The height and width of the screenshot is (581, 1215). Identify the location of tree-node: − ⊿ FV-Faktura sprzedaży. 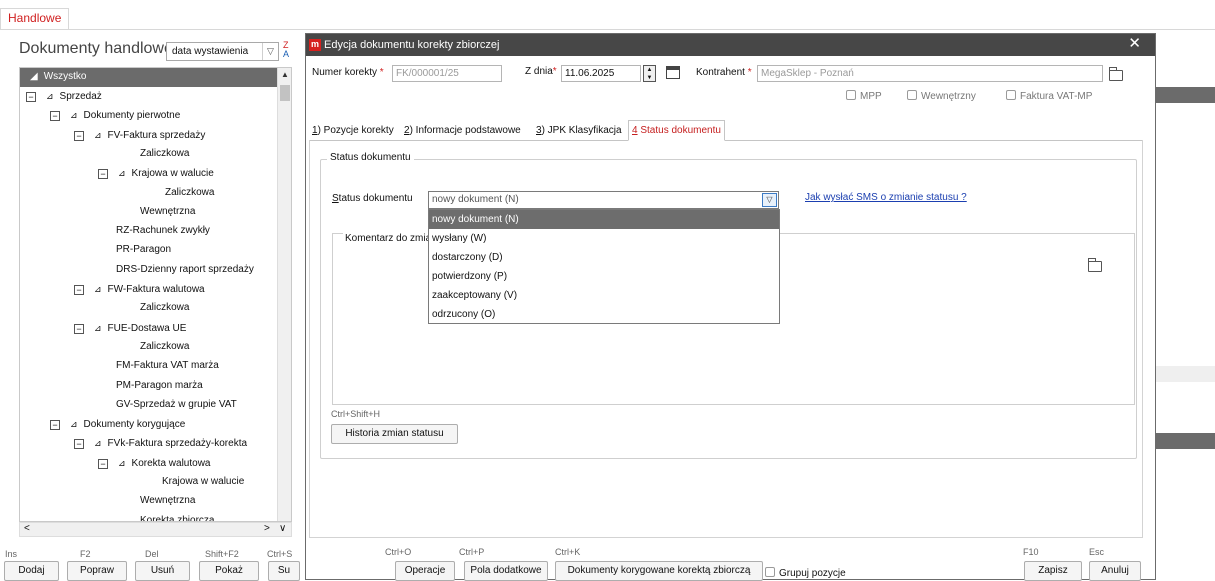
(139, 135).